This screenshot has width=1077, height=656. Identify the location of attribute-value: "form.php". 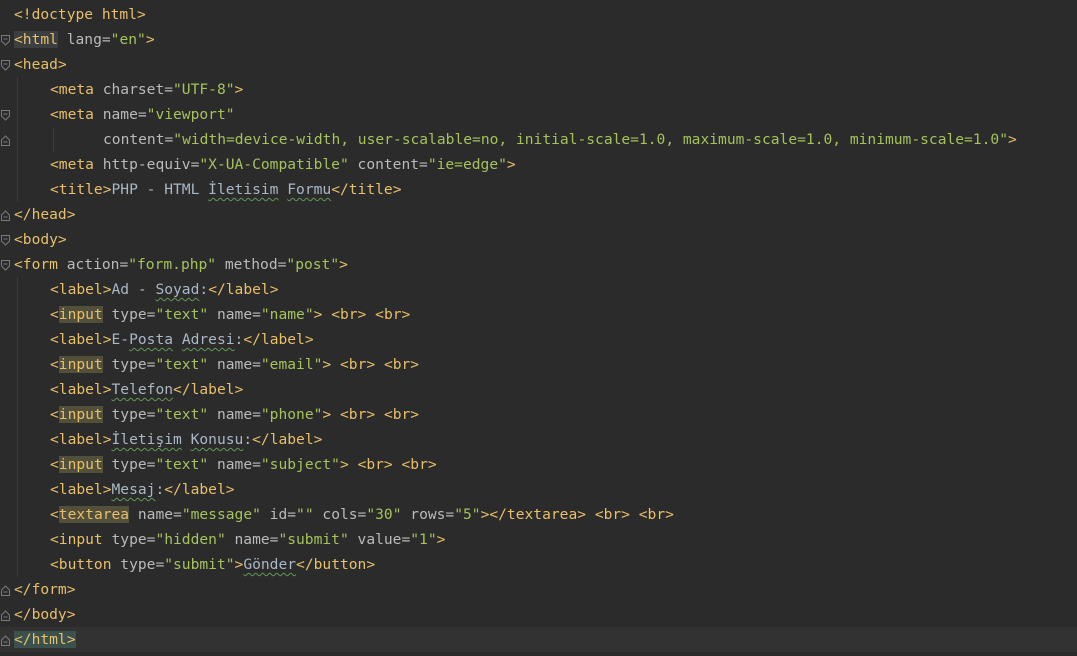
(172, 264).